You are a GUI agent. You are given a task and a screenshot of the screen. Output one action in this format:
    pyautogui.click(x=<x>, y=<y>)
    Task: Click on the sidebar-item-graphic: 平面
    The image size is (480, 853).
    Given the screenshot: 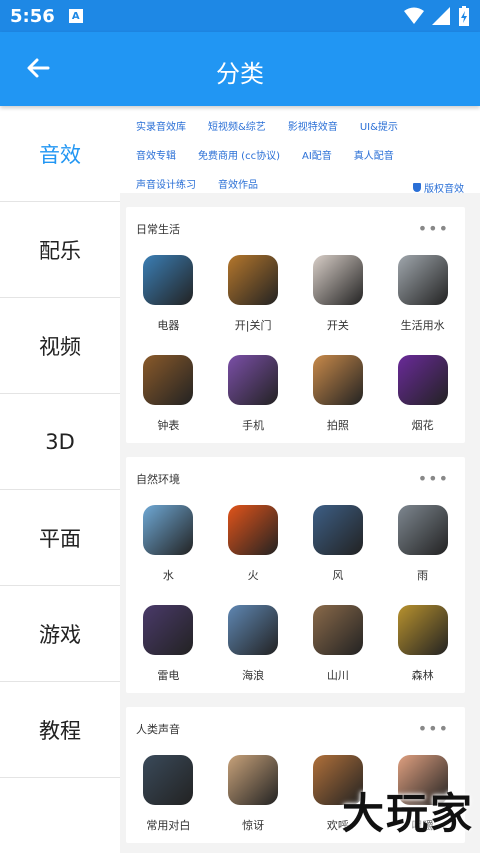 What is the action you would take?
    pyautogui.click(x=60, y=538)
    